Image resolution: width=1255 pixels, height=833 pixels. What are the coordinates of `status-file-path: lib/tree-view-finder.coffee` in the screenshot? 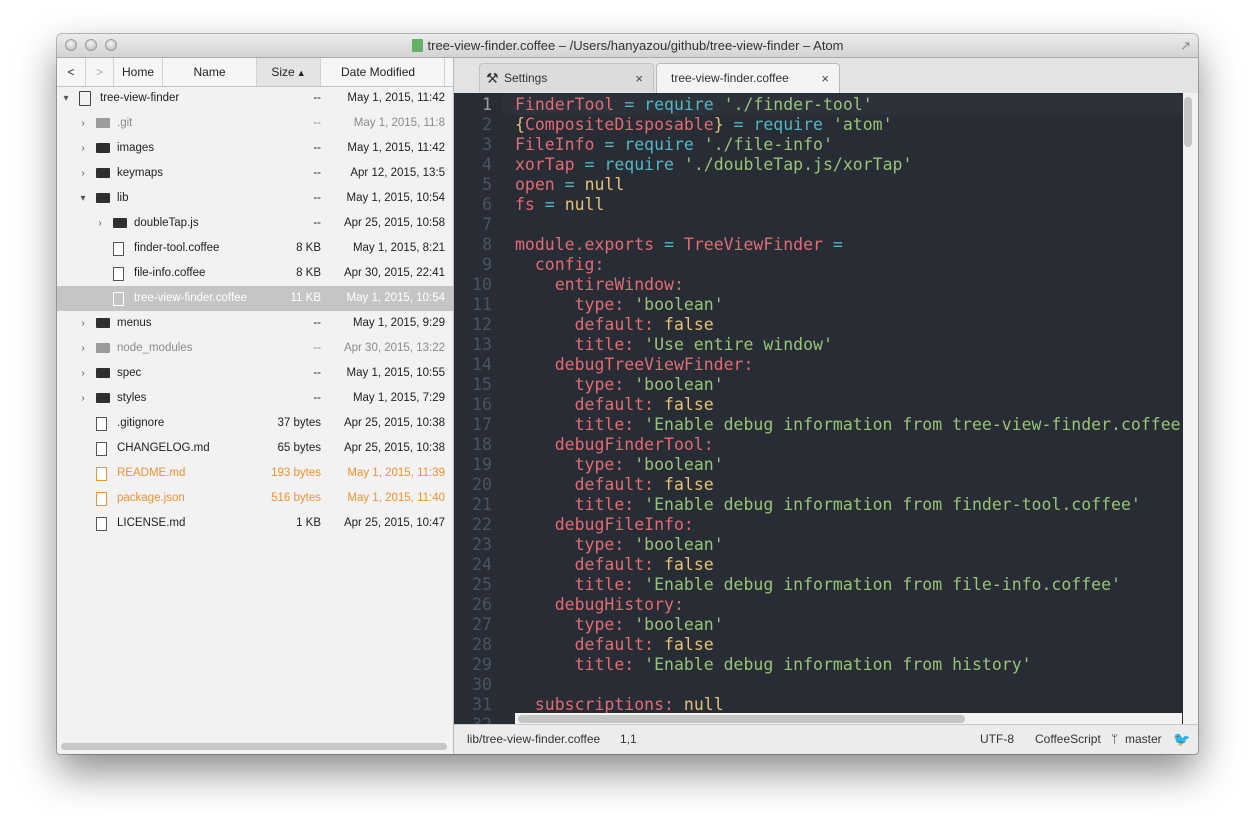 It's located at (533, 739).